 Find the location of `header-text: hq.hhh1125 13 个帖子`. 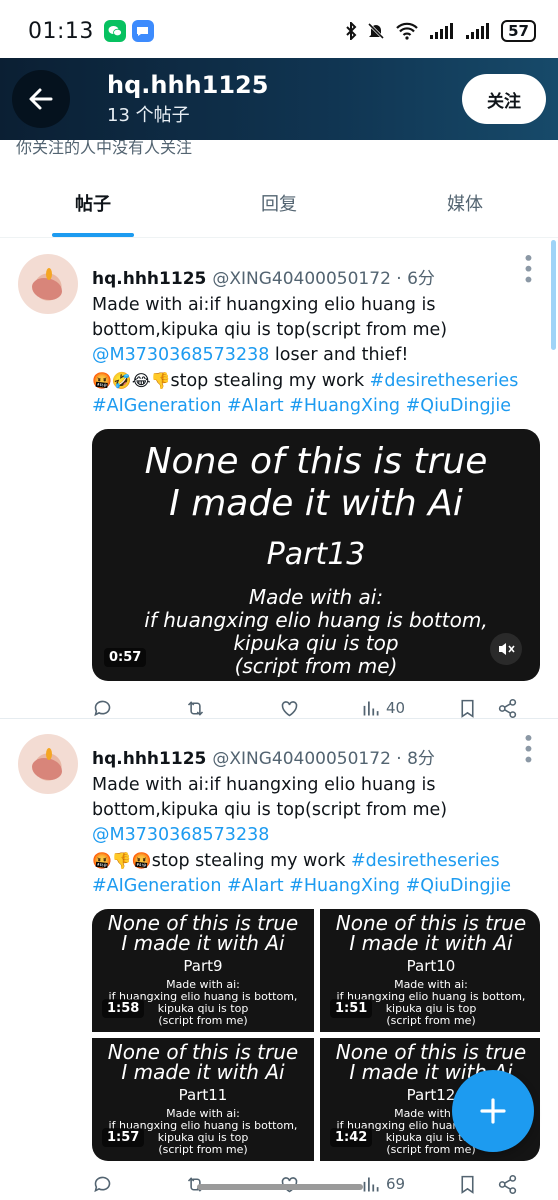

header-text: hq.hhh1125 13 个帖子 is located at coordinates (187, 99).